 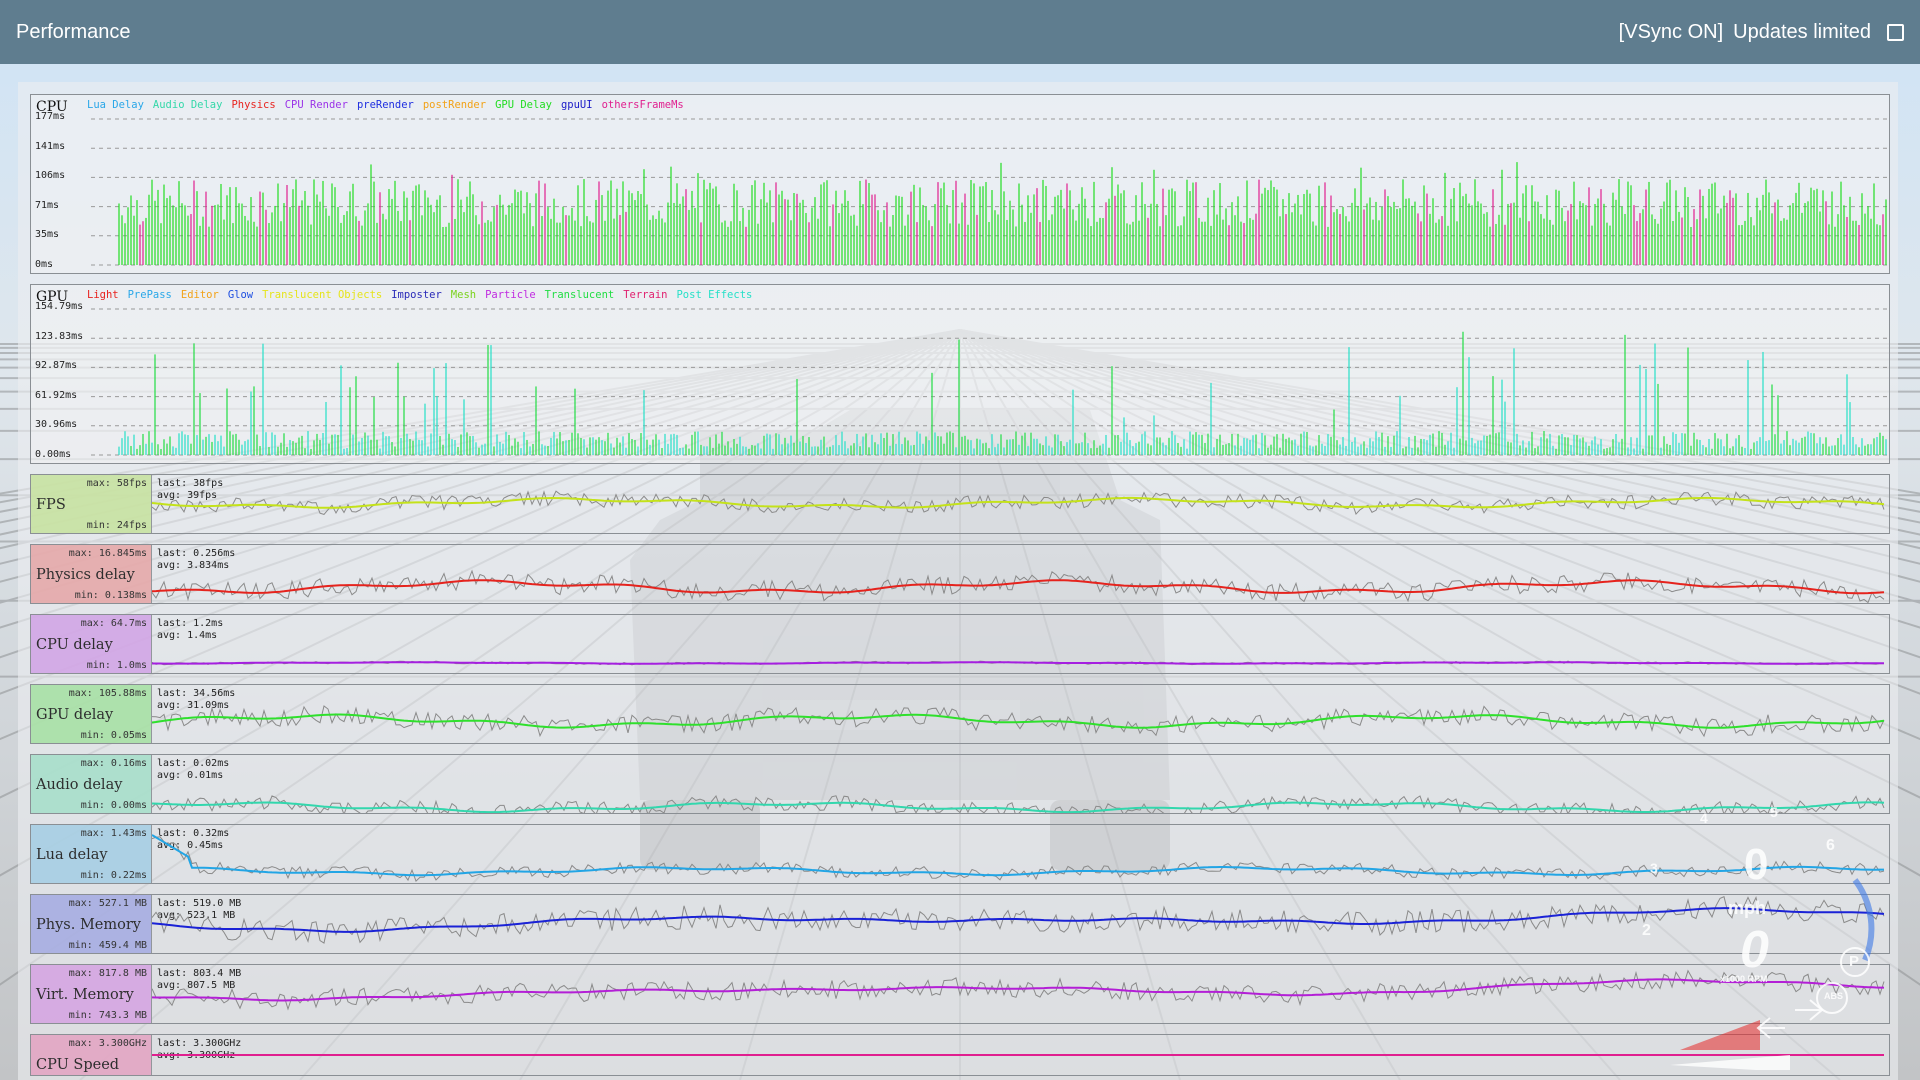 I want to click on vehicle-hud: 0 mph 0 x1000 RPM ABS P 2 3 4 5 6, so click(x=1770, y=938).